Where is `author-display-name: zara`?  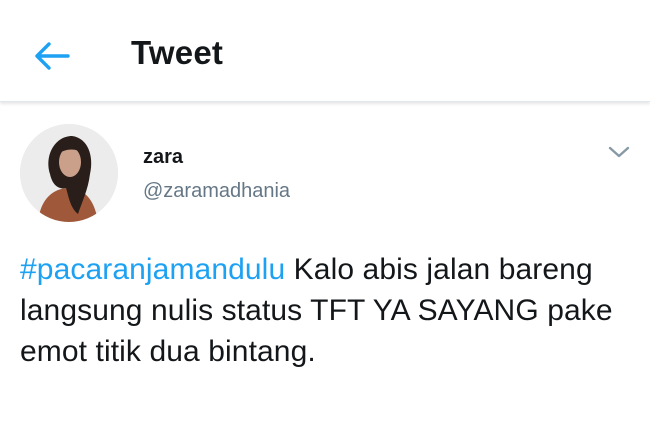 author-display-name: zara is located at coordinates (163, 157).